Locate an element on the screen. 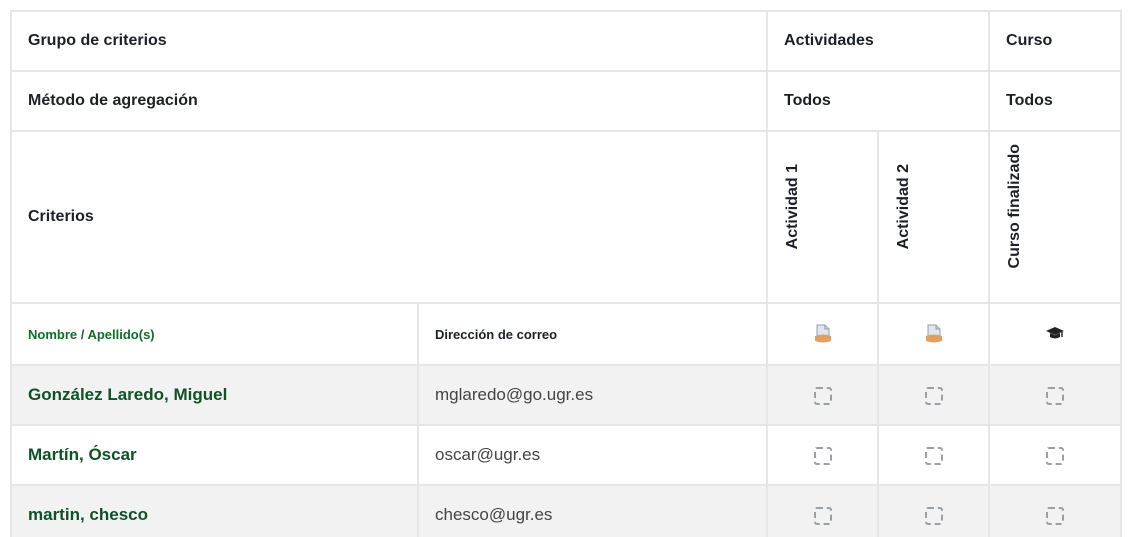 The height and width of the screenshot is (537, 1130). aggregation-method-label: Método de agregación is located at coordinates (389, 101).